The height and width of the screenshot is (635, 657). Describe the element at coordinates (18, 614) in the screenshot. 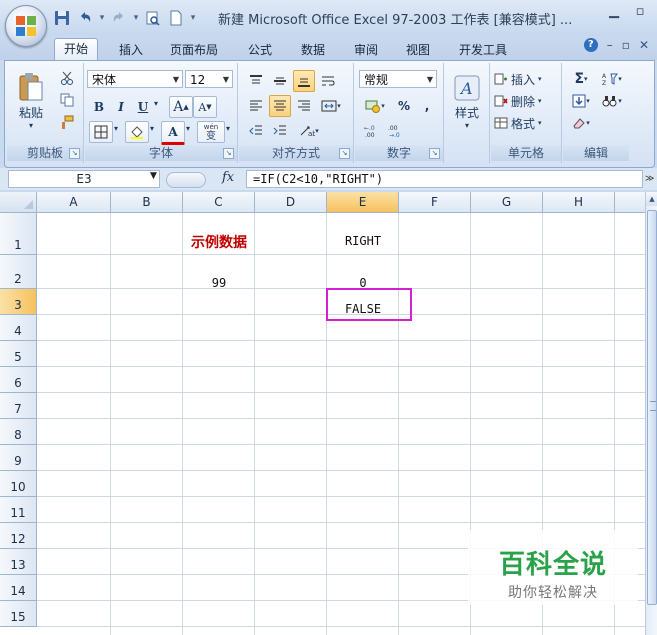

I see `row-header-15: 15` at that location.